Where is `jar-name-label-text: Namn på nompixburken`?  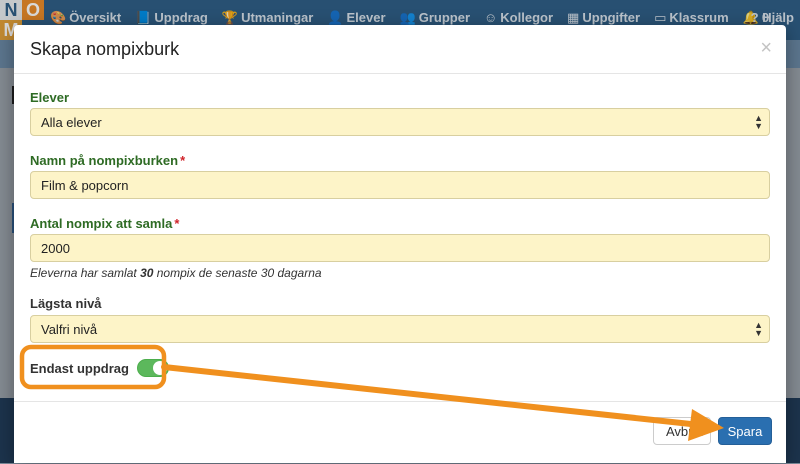 jar-name-label-text: Namn på nompixburken is located at coordinates (104, 160).